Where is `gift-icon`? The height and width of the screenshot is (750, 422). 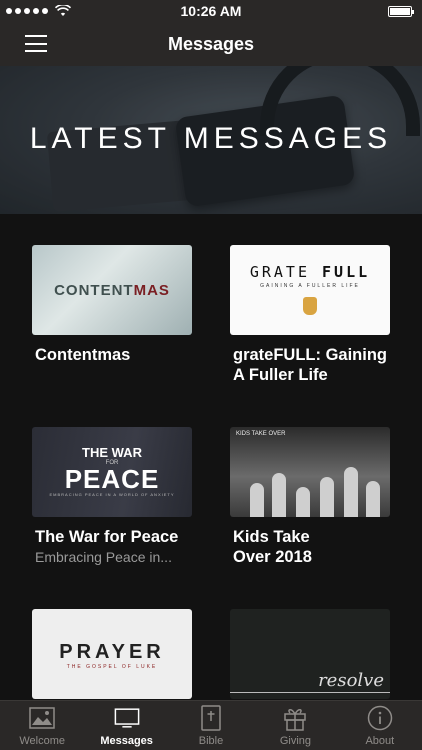
gift-icon is located at coordinates (295, 718).